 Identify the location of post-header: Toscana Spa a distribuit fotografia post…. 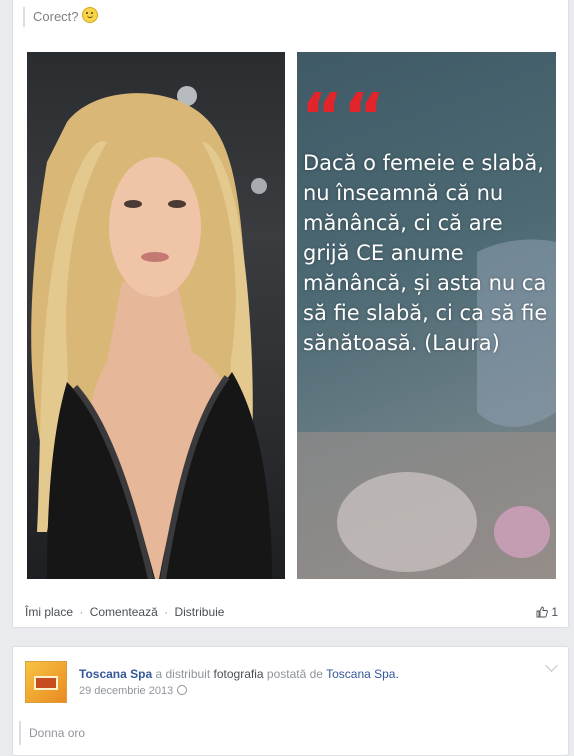
(239, 674).